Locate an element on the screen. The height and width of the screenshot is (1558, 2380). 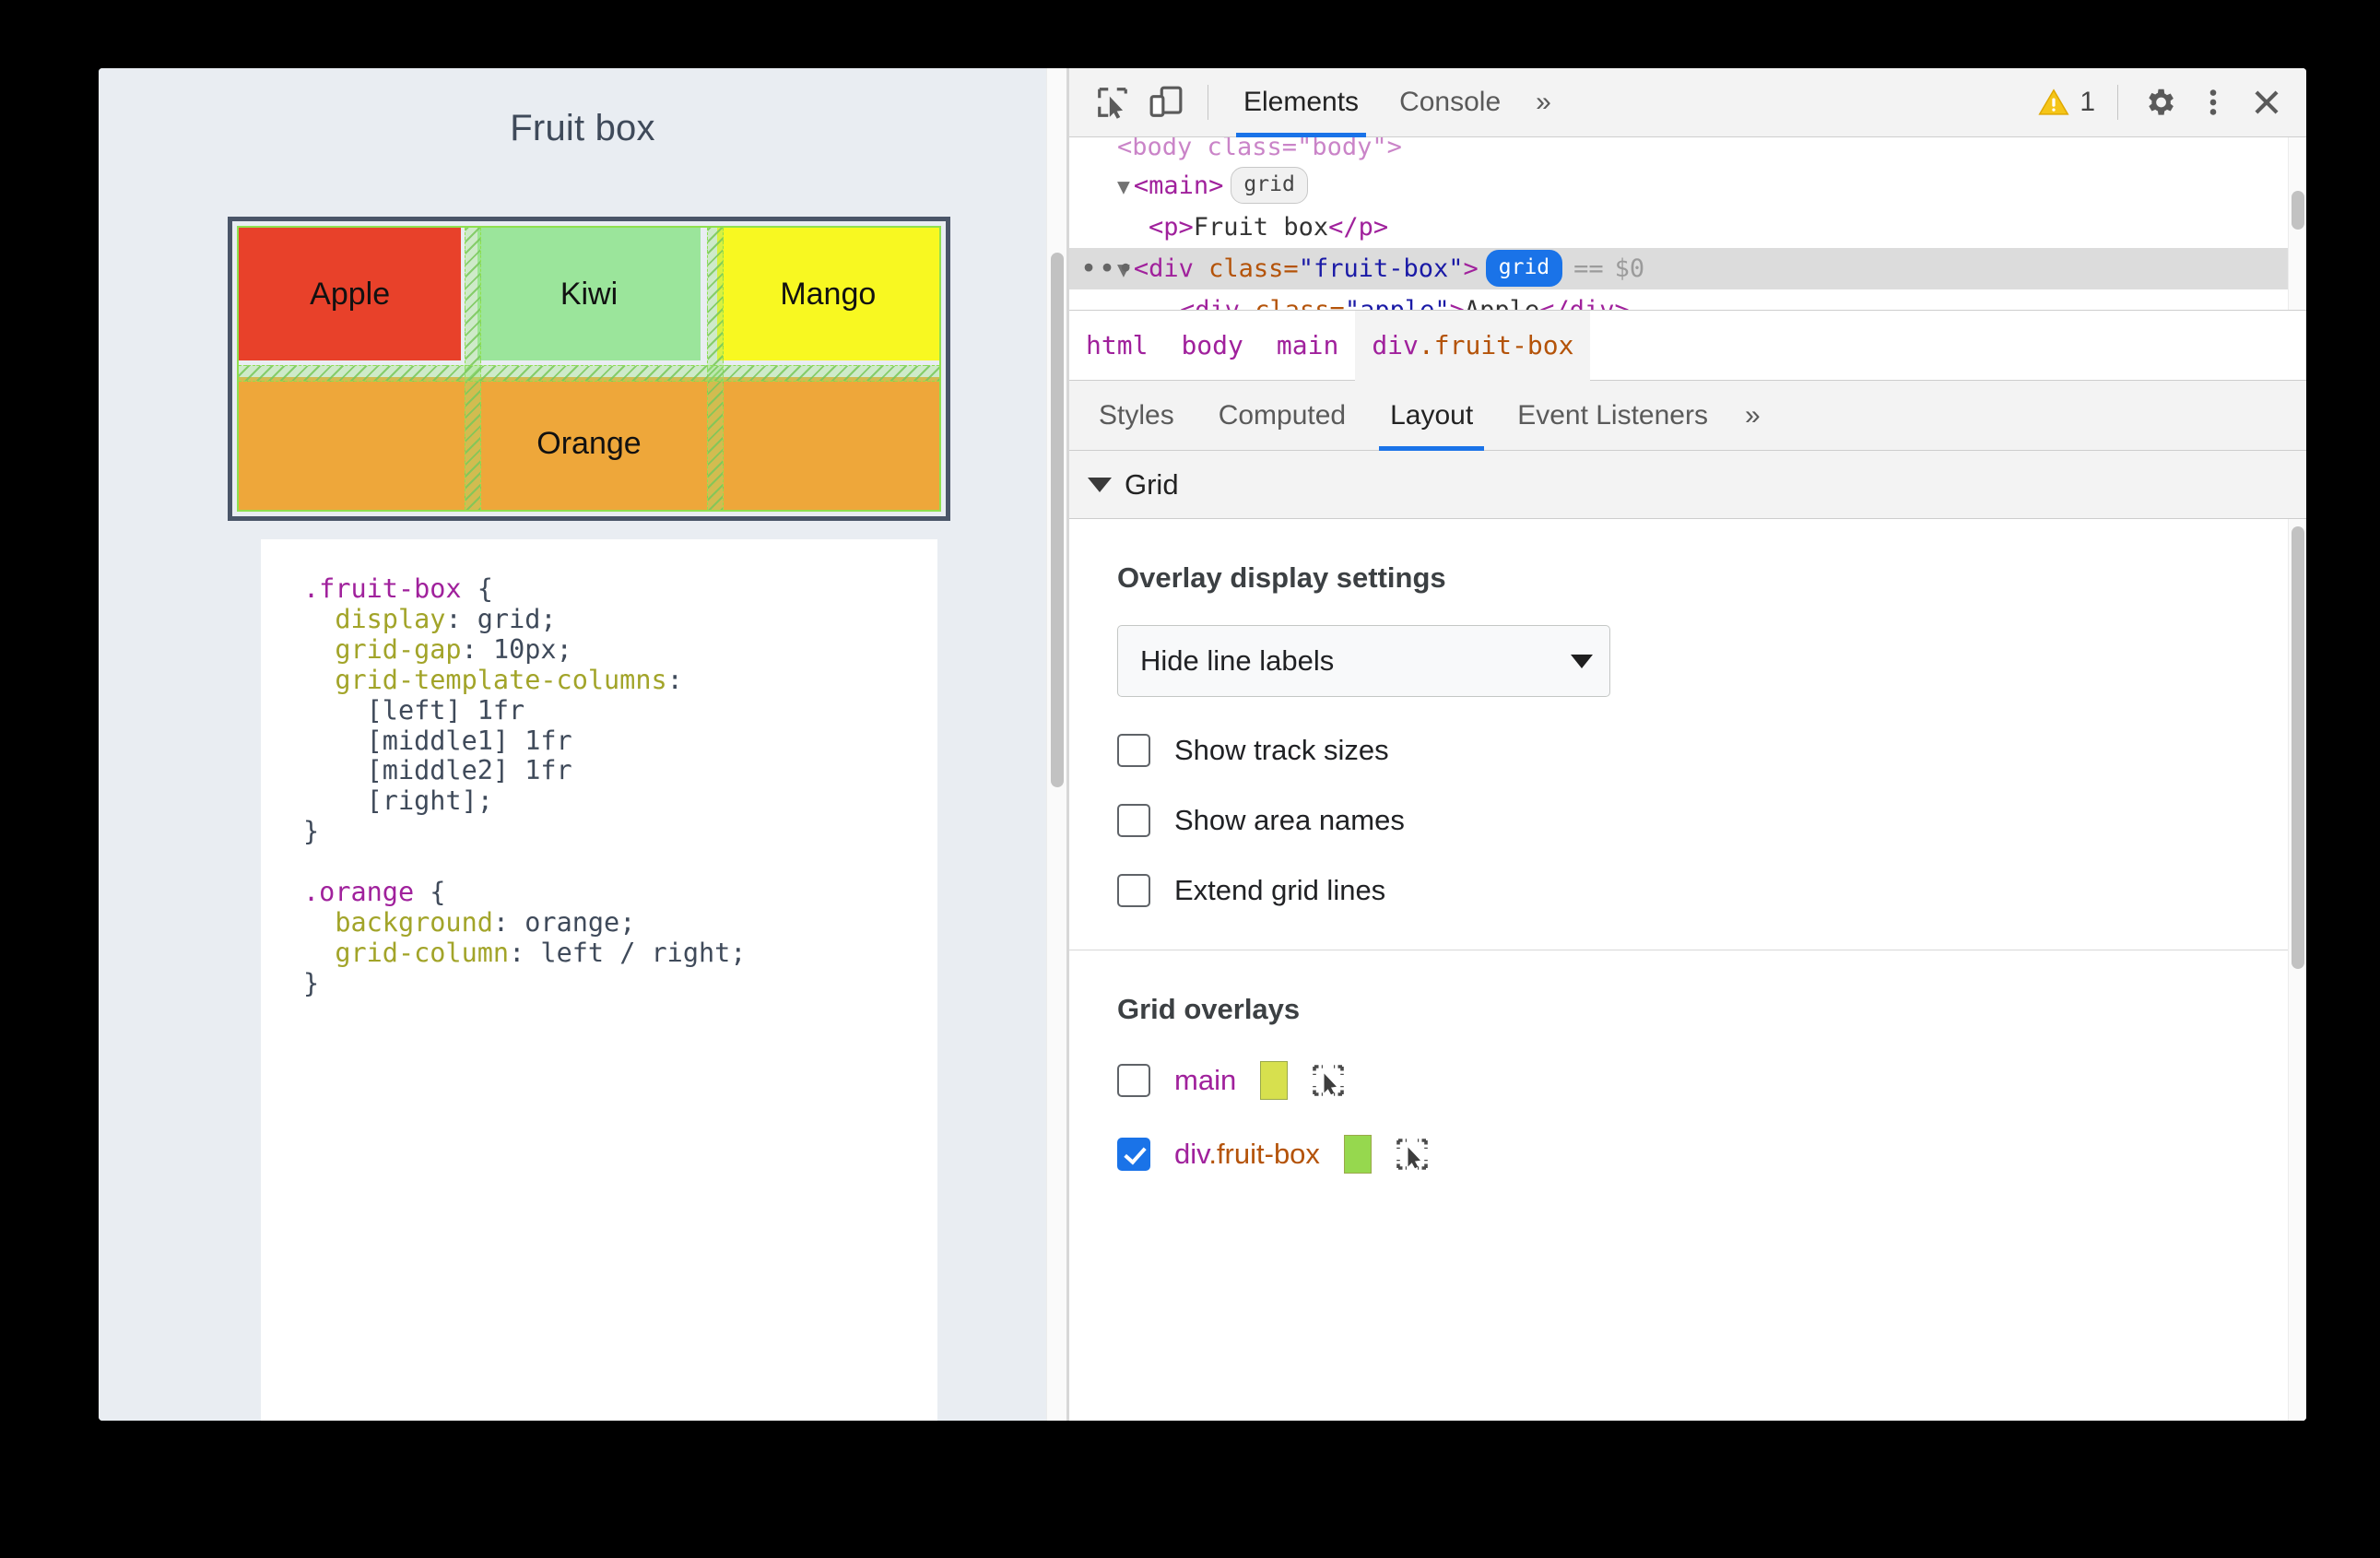
checkbox-show-area-names is located at coordinates (1133, 820).